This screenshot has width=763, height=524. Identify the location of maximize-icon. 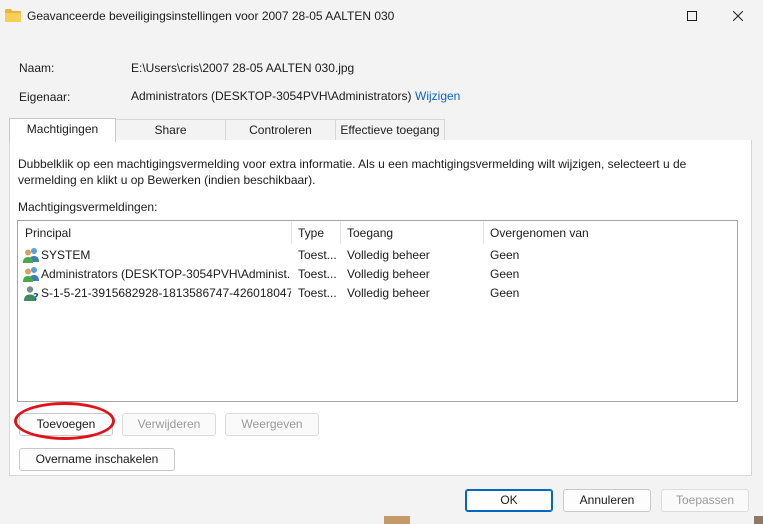
(692, 16).